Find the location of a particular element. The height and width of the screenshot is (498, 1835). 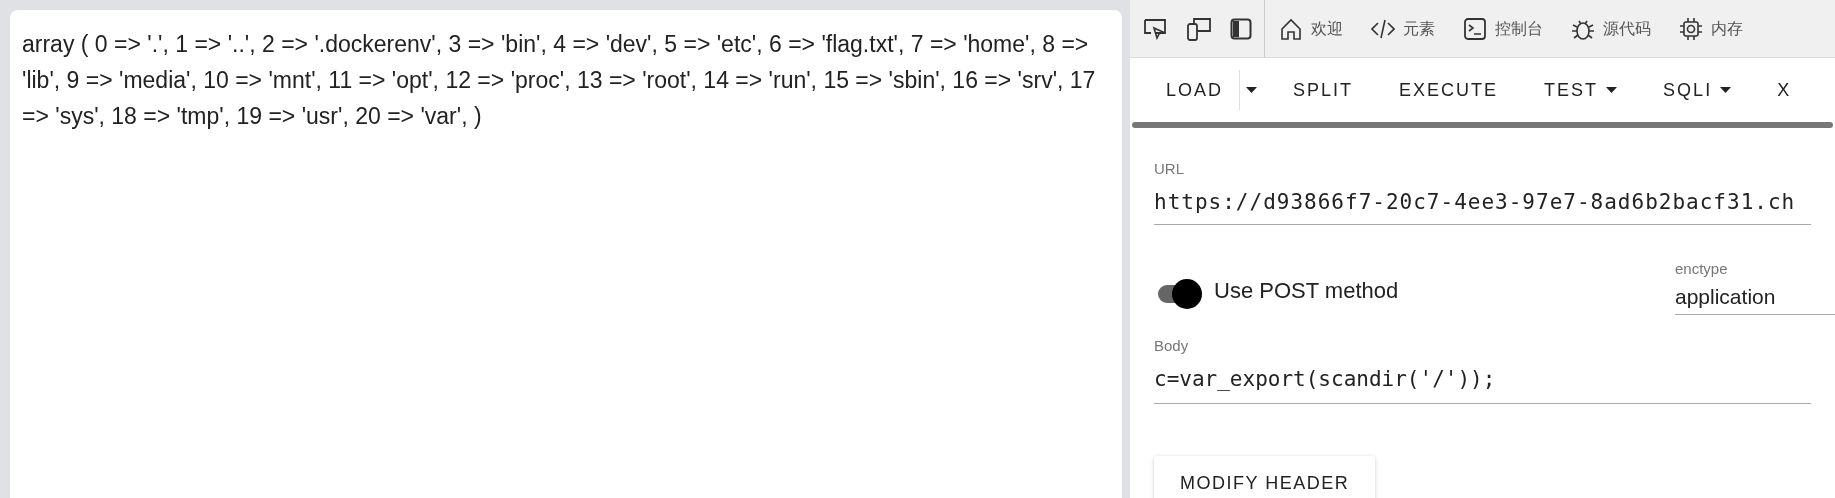

output-text: array ( 0 => '.', 1 => '..', 2 => '.dockerenv', 3 => 'bin', 4 => 'dev', 5 => 'etc', 6 => 'flag.txt', 7 => 'home', 8 => 'lib', 9 => 'media', 10 => 'mnt', 11 => 'opt', 12 => 'proc', 13 => 'root', 14 => 'run', 15 => 'sbin', 16 => 'srv', 17 => 'sys', 18 => 'tmp', 19 => 'usr', 20 => 'var', ) is located at coordinates (559, 80).